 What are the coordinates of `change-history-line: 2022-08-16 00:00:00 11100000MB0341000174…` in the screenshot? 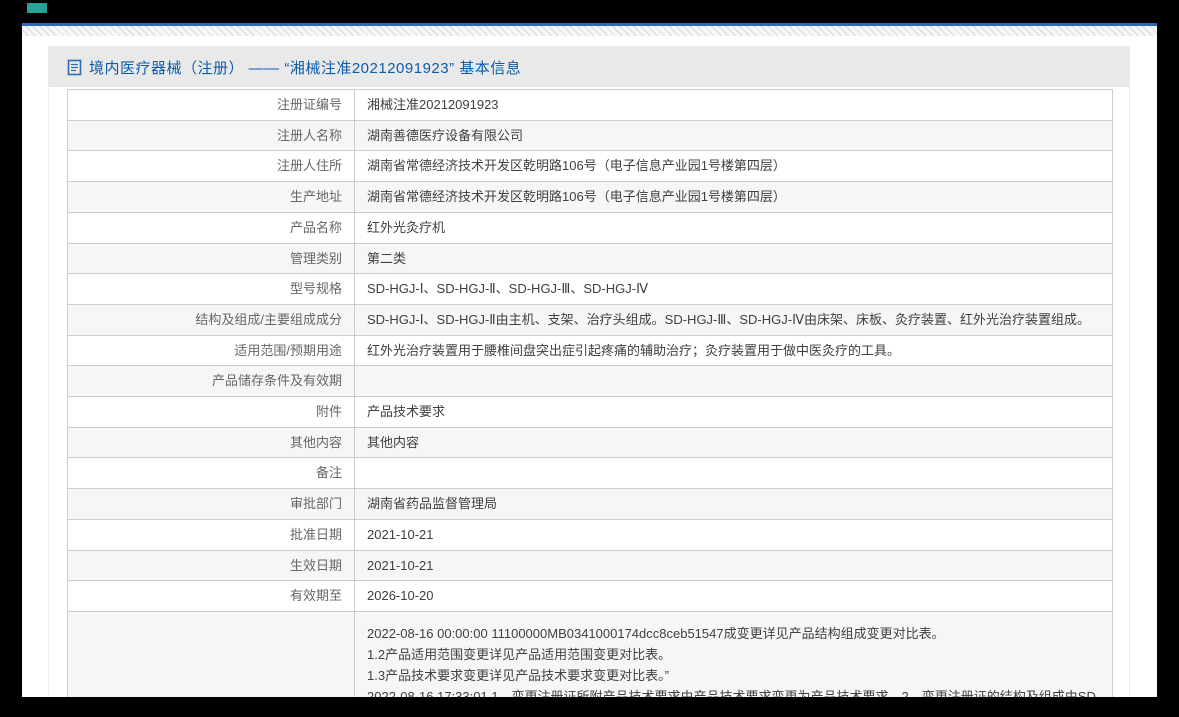 It's located at (656, 633).